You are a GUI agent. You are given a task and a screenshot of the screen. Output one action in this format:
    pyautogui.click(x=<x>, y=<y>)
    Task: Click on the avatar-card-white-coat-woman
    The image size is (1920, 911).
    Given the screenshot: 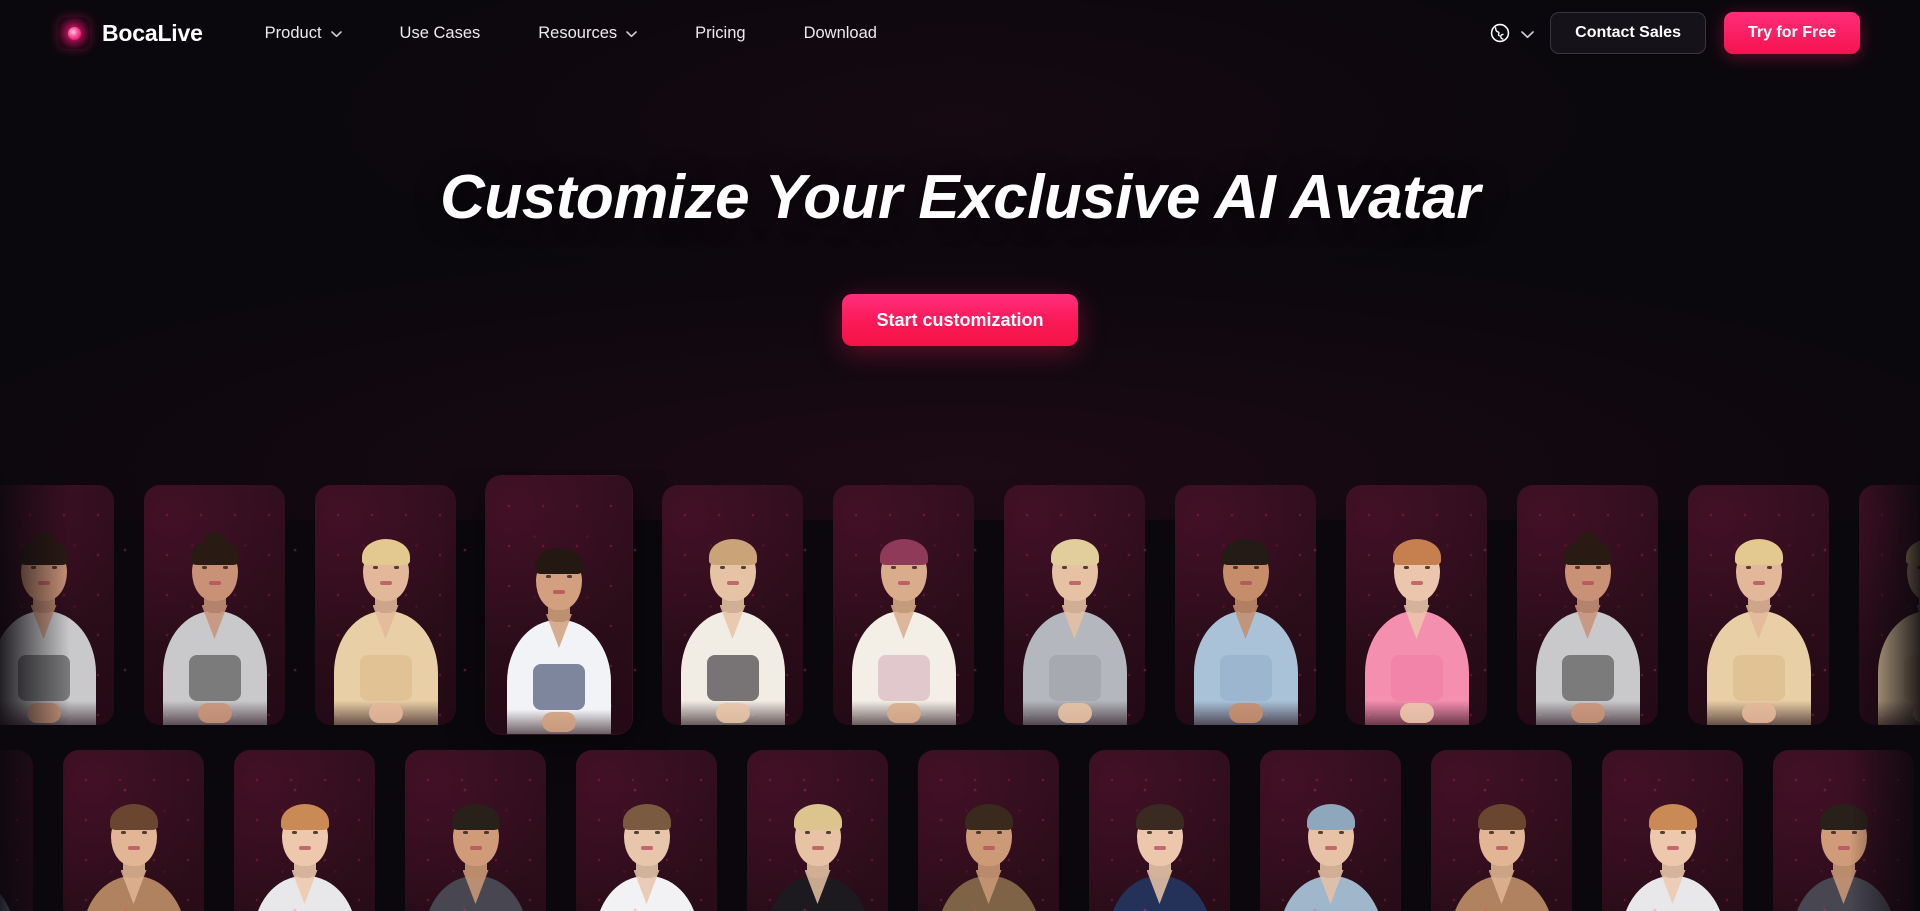 What is the action you would take?
    pyautogui.click(x=646, y=830)
    